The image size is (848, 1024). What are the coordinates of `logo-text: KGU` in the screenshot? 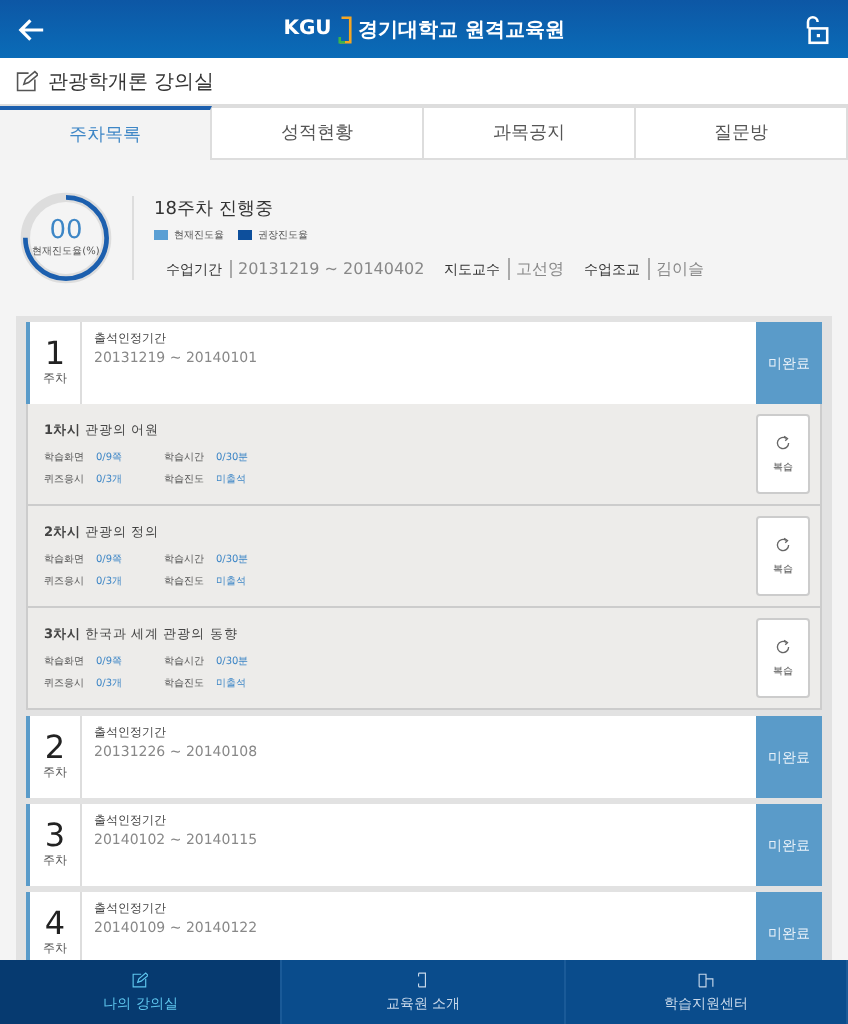 It's located at (307, 29).